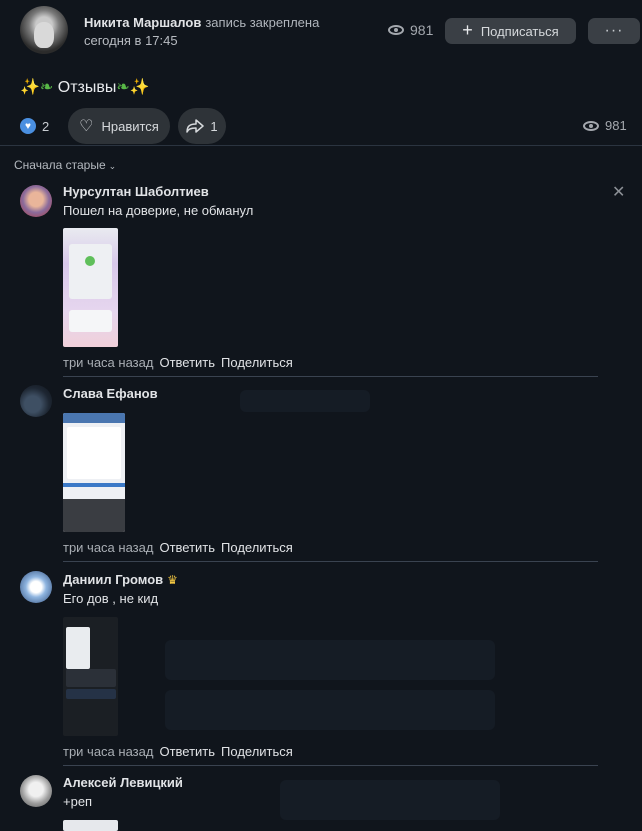  I want to click on commenter-name: Слава Ефанов, so click(110, 393).